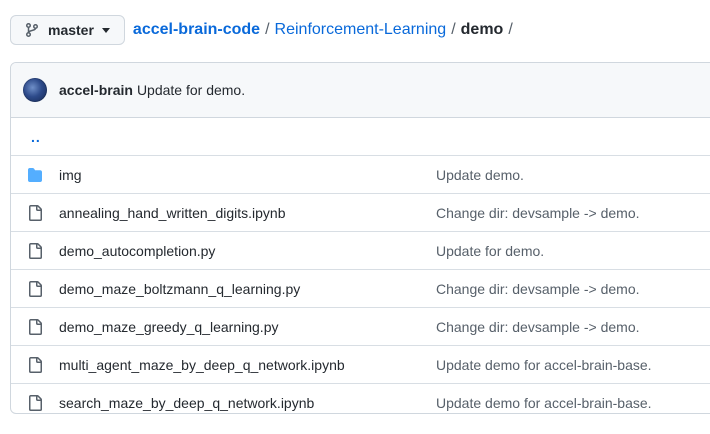  What do you see at coordinates (32, 30) in the screenshot?
I see `git-branch-icon` at bounding box center [32, 30].